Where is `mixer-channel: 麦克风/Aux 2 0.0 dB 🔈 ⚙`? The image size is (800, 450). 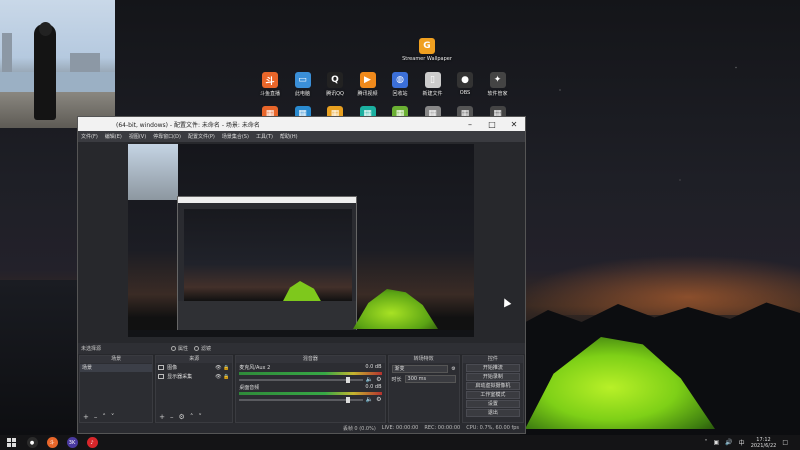 mixer-channel: 麦克风/Aux 2 0.0 dB 🔈 ⚙ is located at coordinates (310, 373).